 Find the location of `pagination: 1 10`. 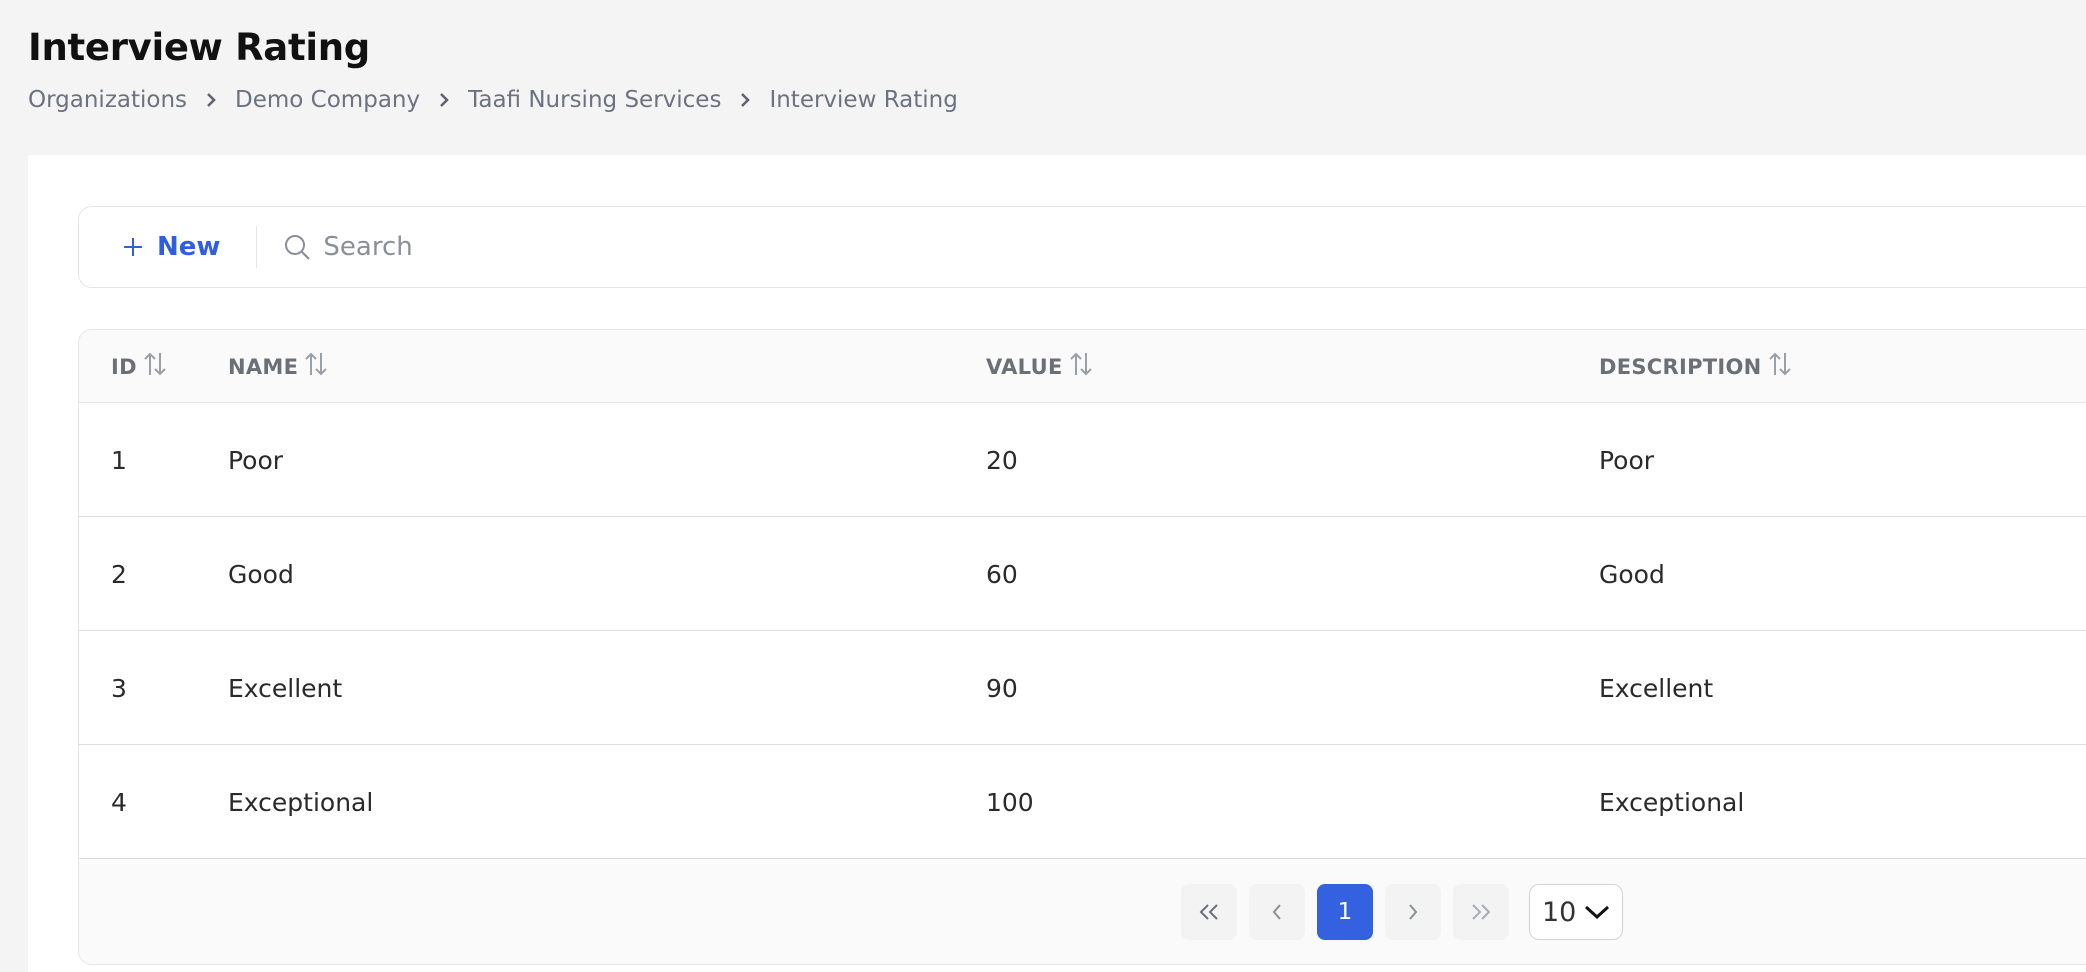

pagination: 1 10 is located at coordinates (1402, 912).